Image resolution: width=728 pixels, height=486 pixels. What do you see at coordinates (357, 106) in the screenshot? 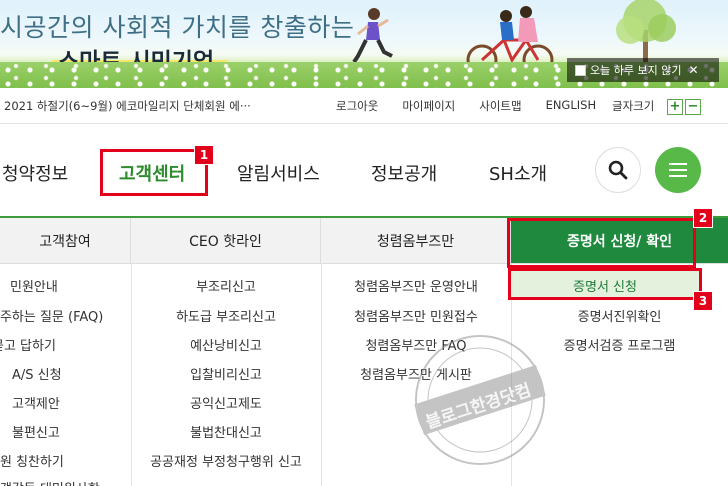
I see `logout-link: 로그아웃` at bounding box center [357, 106].